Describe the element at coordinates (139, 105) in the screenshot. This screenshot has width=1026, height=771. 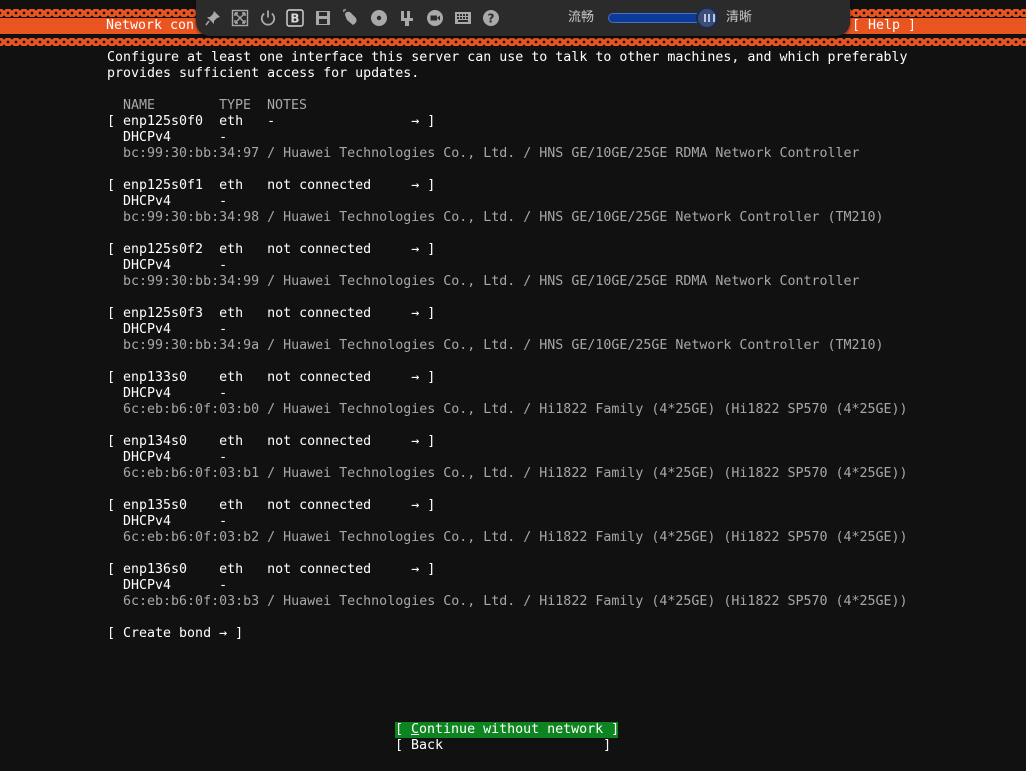
I see `column-header-name: NAME` at that location.